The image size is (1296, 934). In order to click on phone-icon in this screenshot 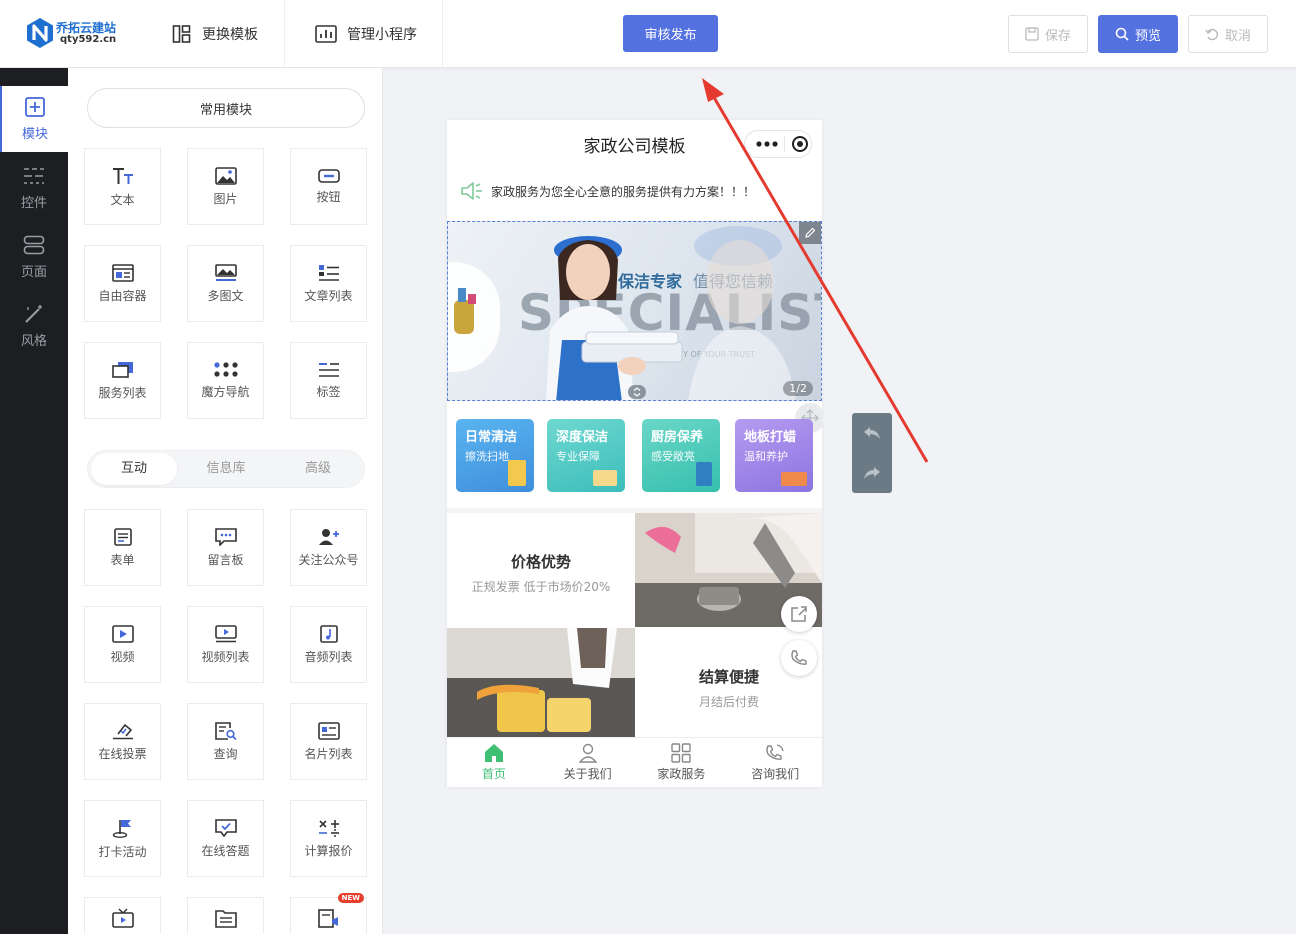, I will do `click(799, 657)`.